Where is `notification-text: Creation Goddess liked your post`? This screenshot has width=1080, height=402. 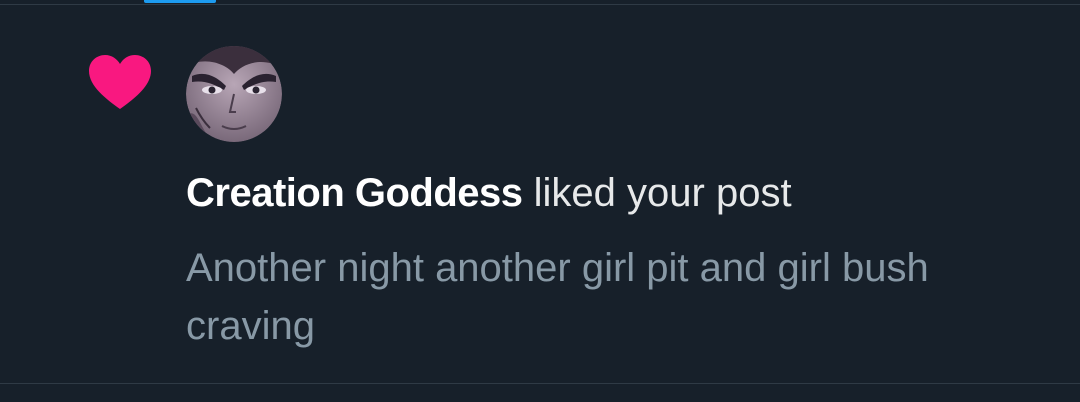 notification-text: Creation Goddess liked your post is located at coordinates (489, 193).